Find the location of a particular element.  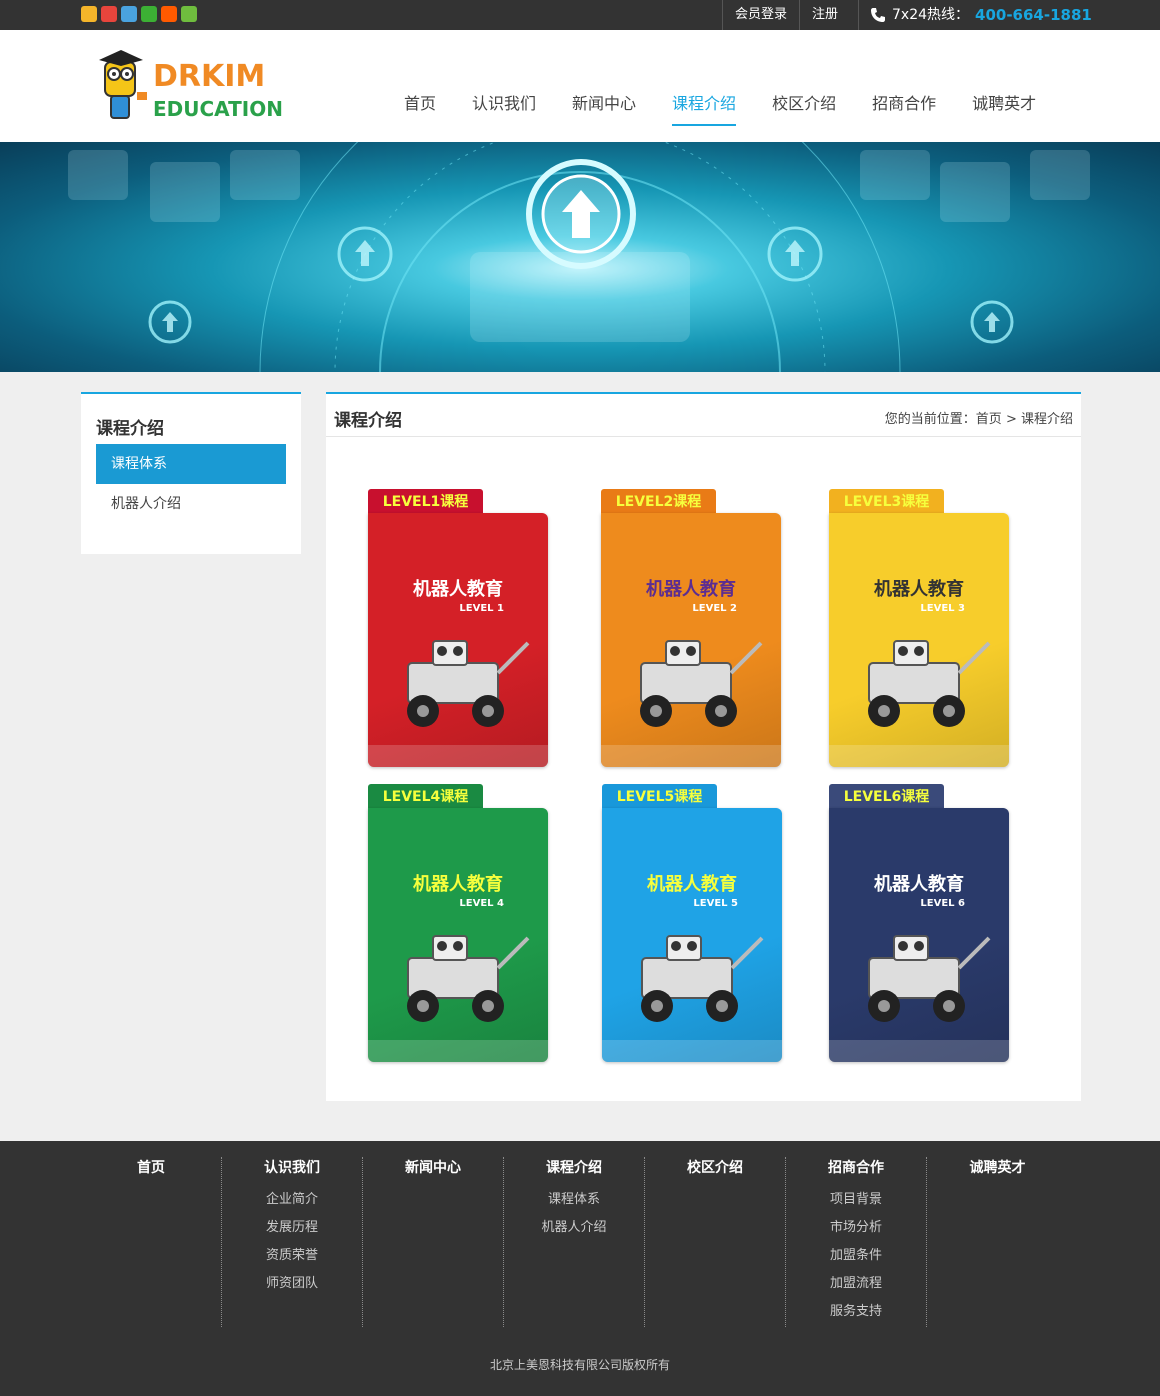

footer-link: 加盟条件 is located at coordinates (856, 1258).